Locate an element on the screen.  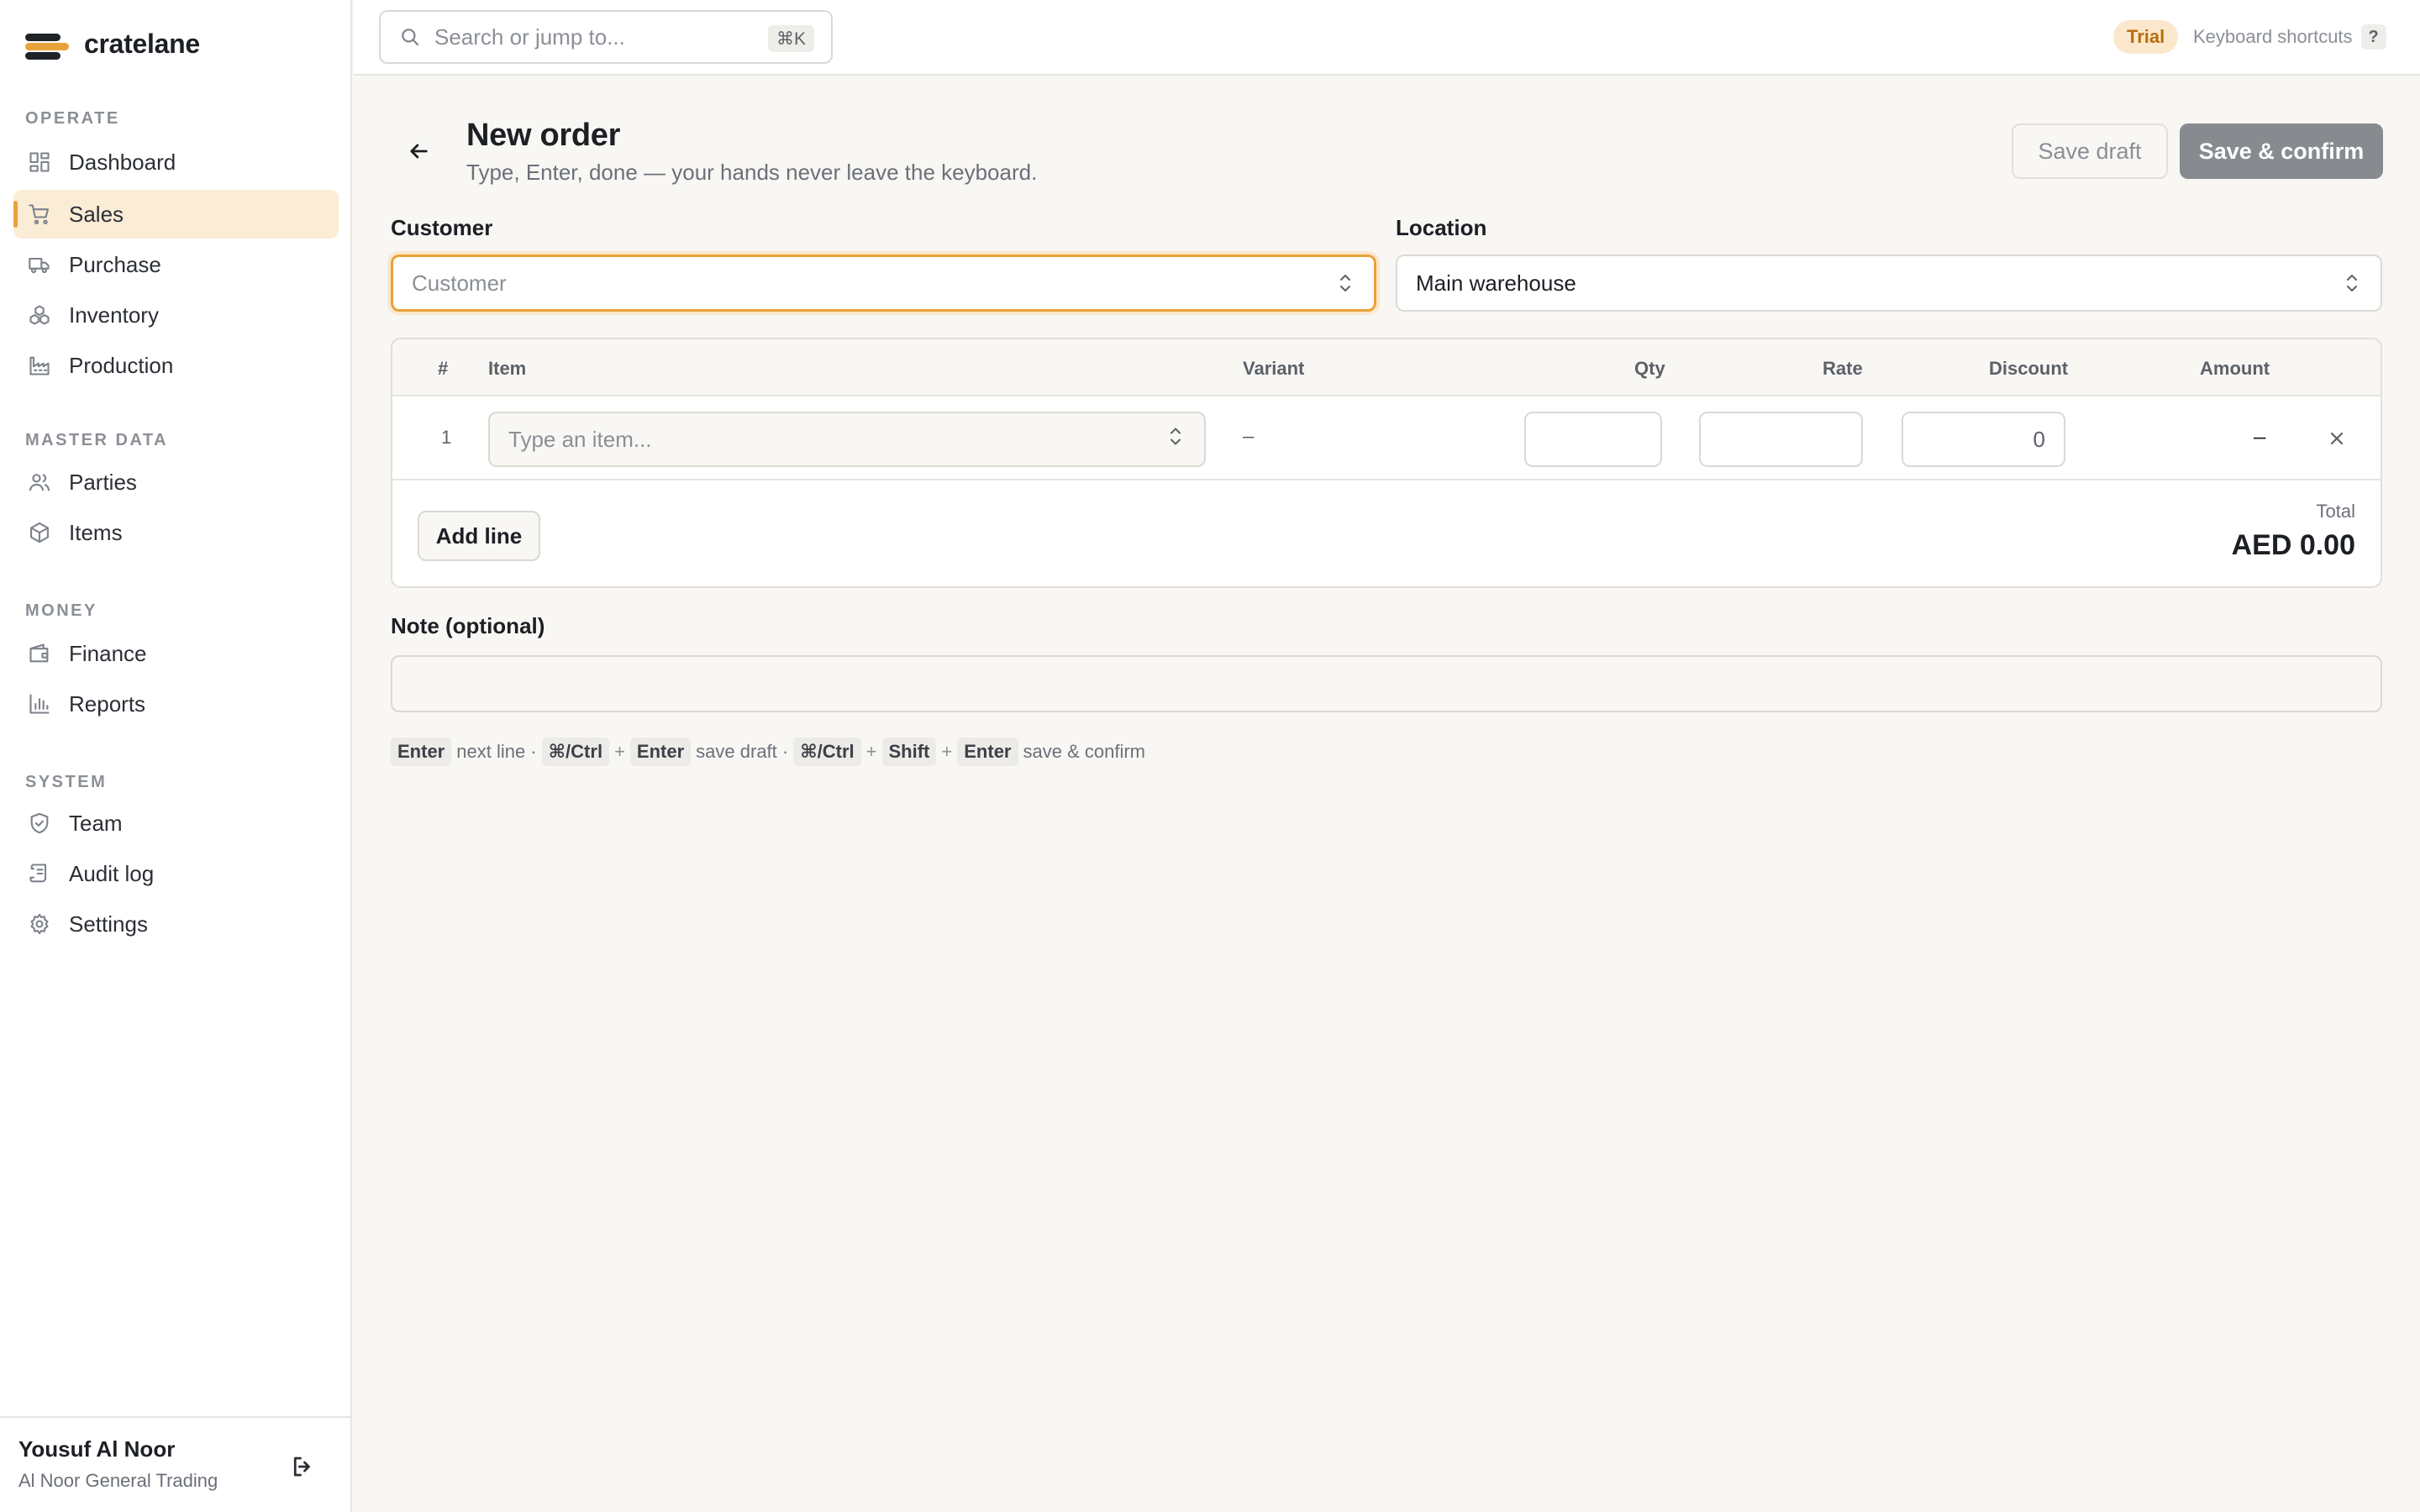
note-input is located at coordinates (1386, 683).